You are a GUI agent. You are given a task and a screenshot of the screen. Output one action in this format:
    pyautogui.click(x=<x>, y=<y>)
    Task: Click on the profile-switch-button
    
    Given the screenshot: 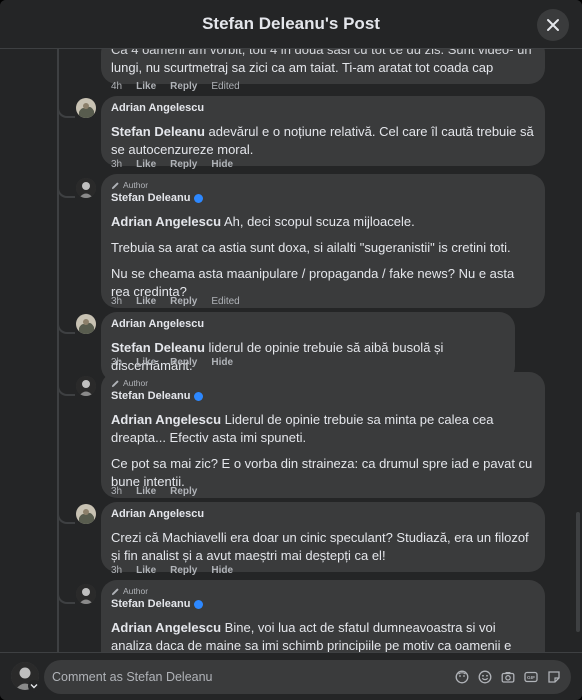 What is the action you would take?
    pyautogui.click(x=34, y=686)
    